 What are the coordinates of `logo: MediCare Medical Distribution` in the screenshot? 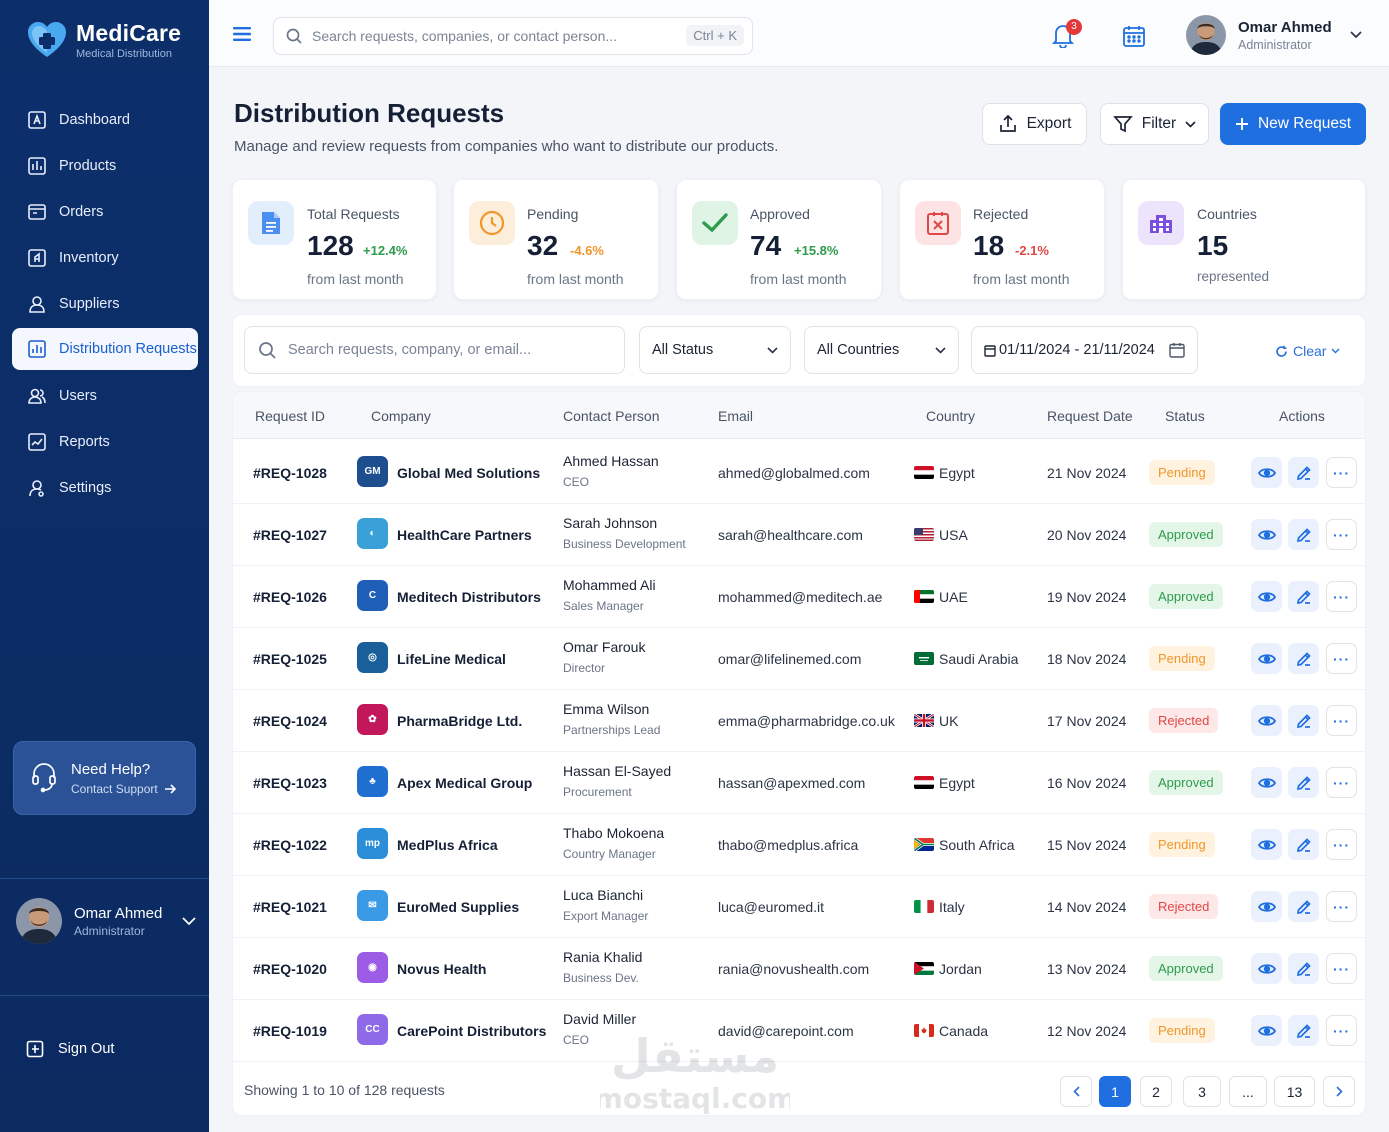 It's located at (103, 40).